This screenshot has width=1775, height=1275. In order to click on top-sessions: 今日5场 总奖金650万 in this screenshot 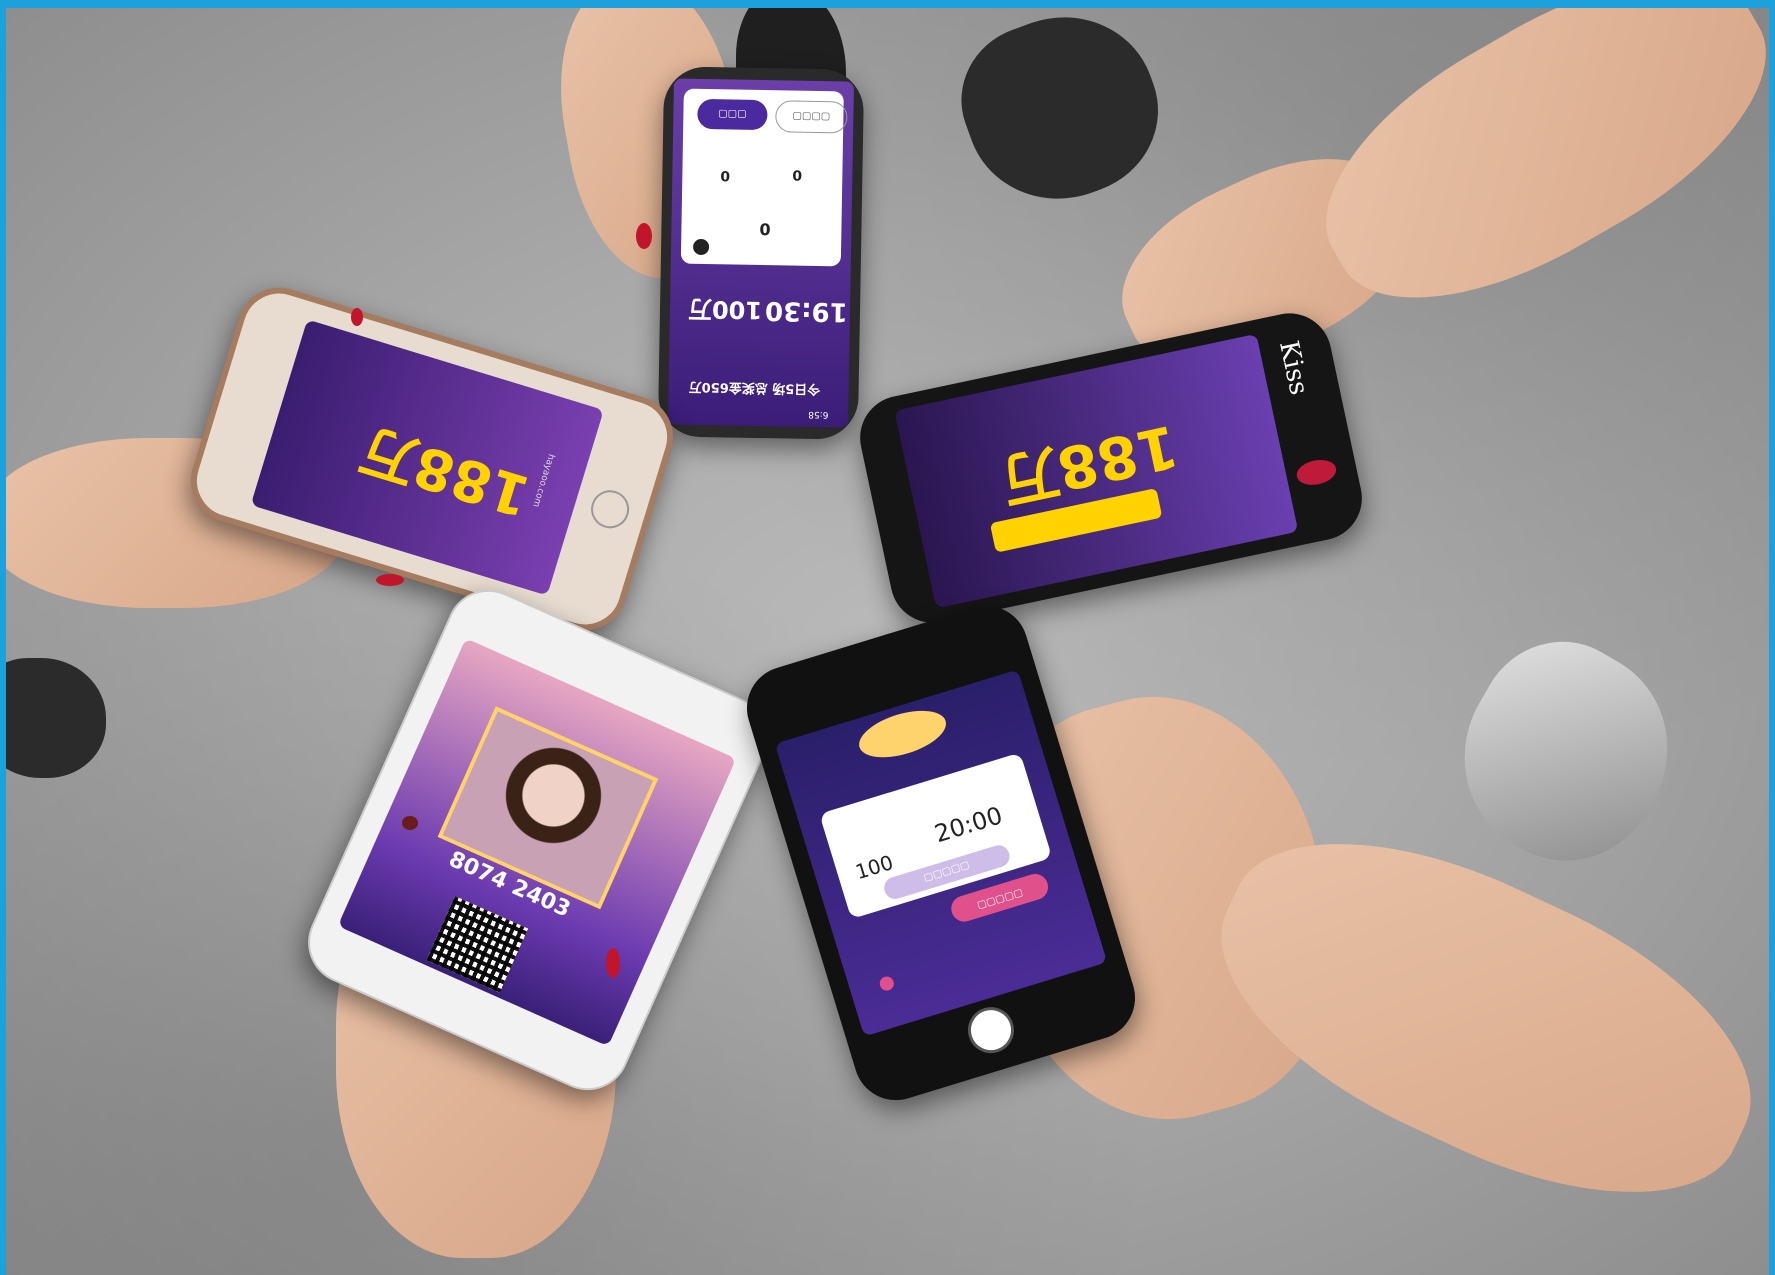, I will do `click(754, 387)`.